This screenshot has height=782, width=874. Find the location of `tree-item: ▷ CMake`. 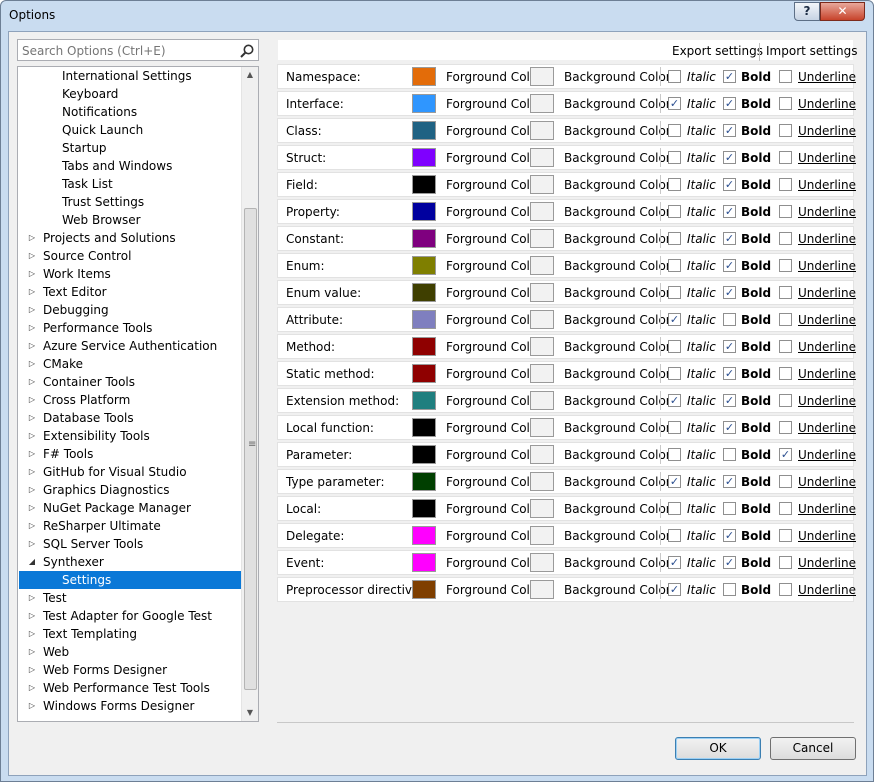

tree-item: ▷ CMake is located at coordinates (130, 364).